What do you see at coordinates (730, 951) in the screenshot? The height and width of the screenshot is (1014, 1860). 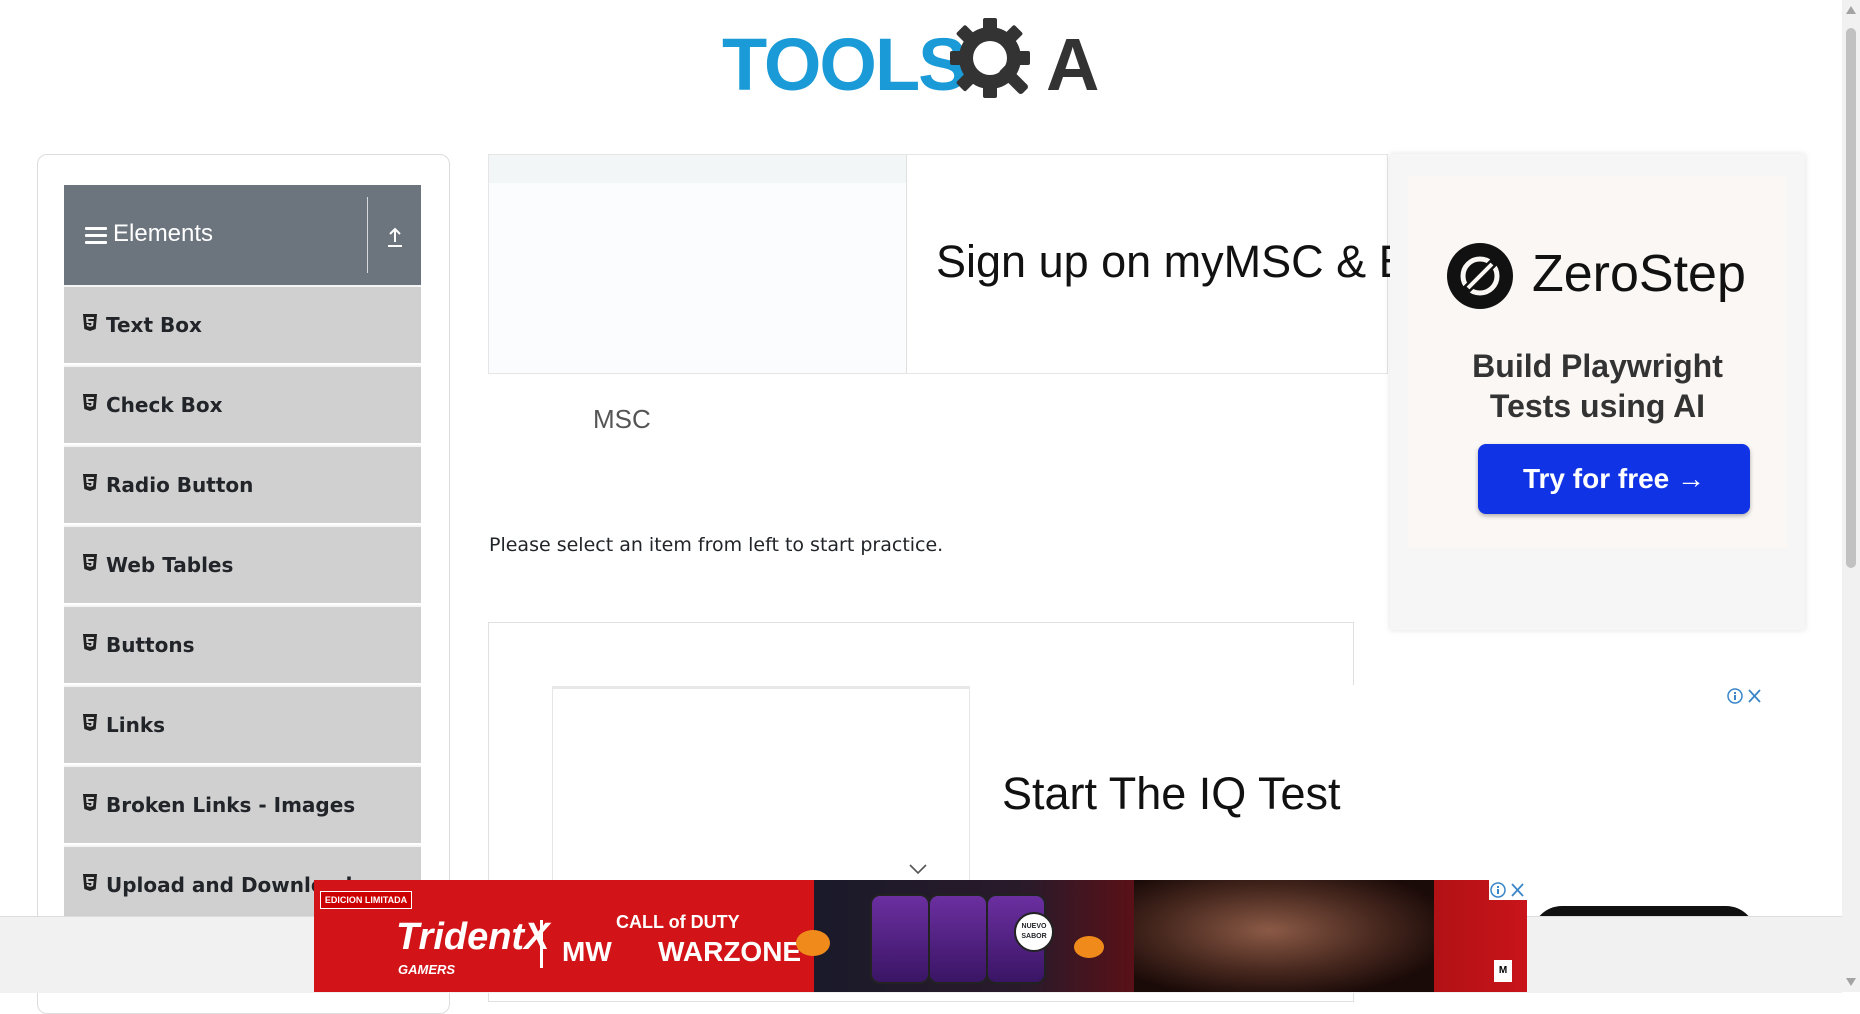 I see `banner-cod-warzone: WARZONE` at bounding box center [730, 951].